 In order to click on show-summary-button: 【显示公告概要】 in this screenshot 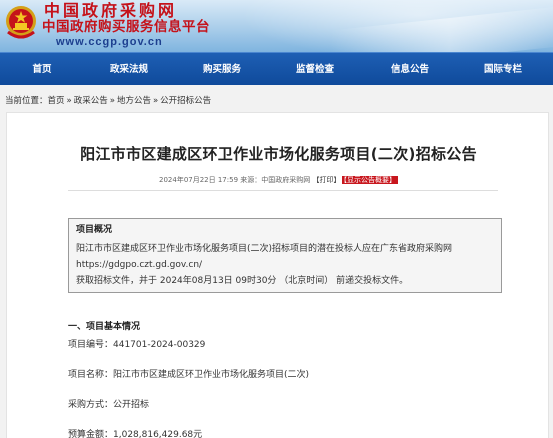, I will do `click(369, 180)`.